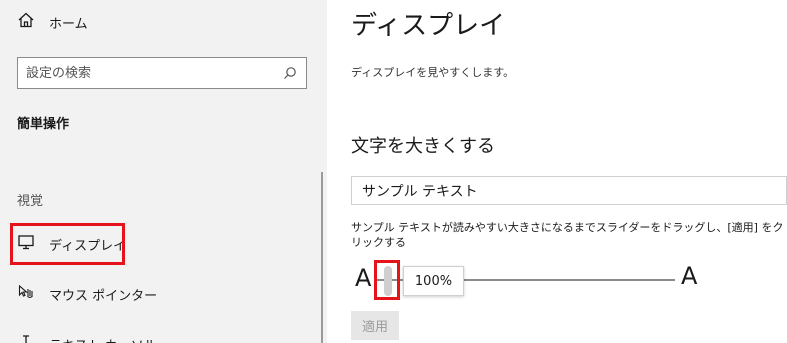  I want to click on text-cursor-icon, so click(26, 338).